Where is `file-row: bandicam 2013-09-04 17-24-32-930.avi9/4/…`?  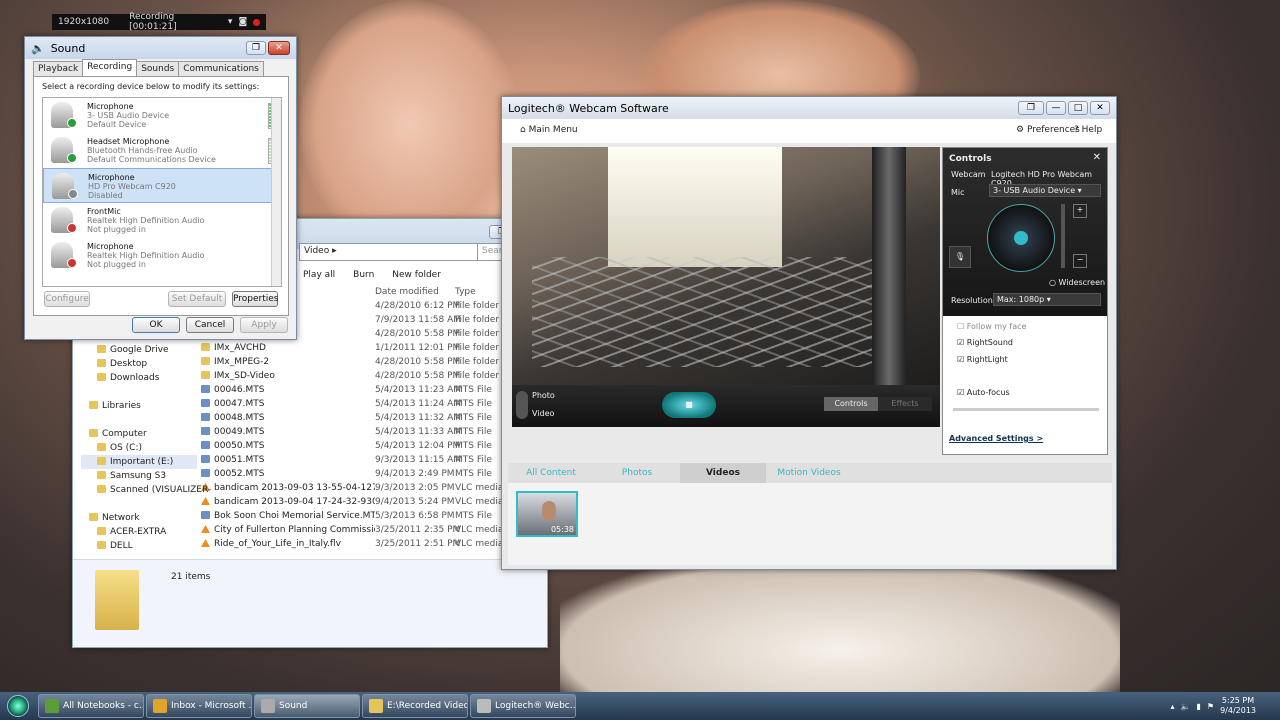 file-row: bandicam 2013-09-04 17-24-32-930.avi9/4/… is located at coordinates (374, 502).